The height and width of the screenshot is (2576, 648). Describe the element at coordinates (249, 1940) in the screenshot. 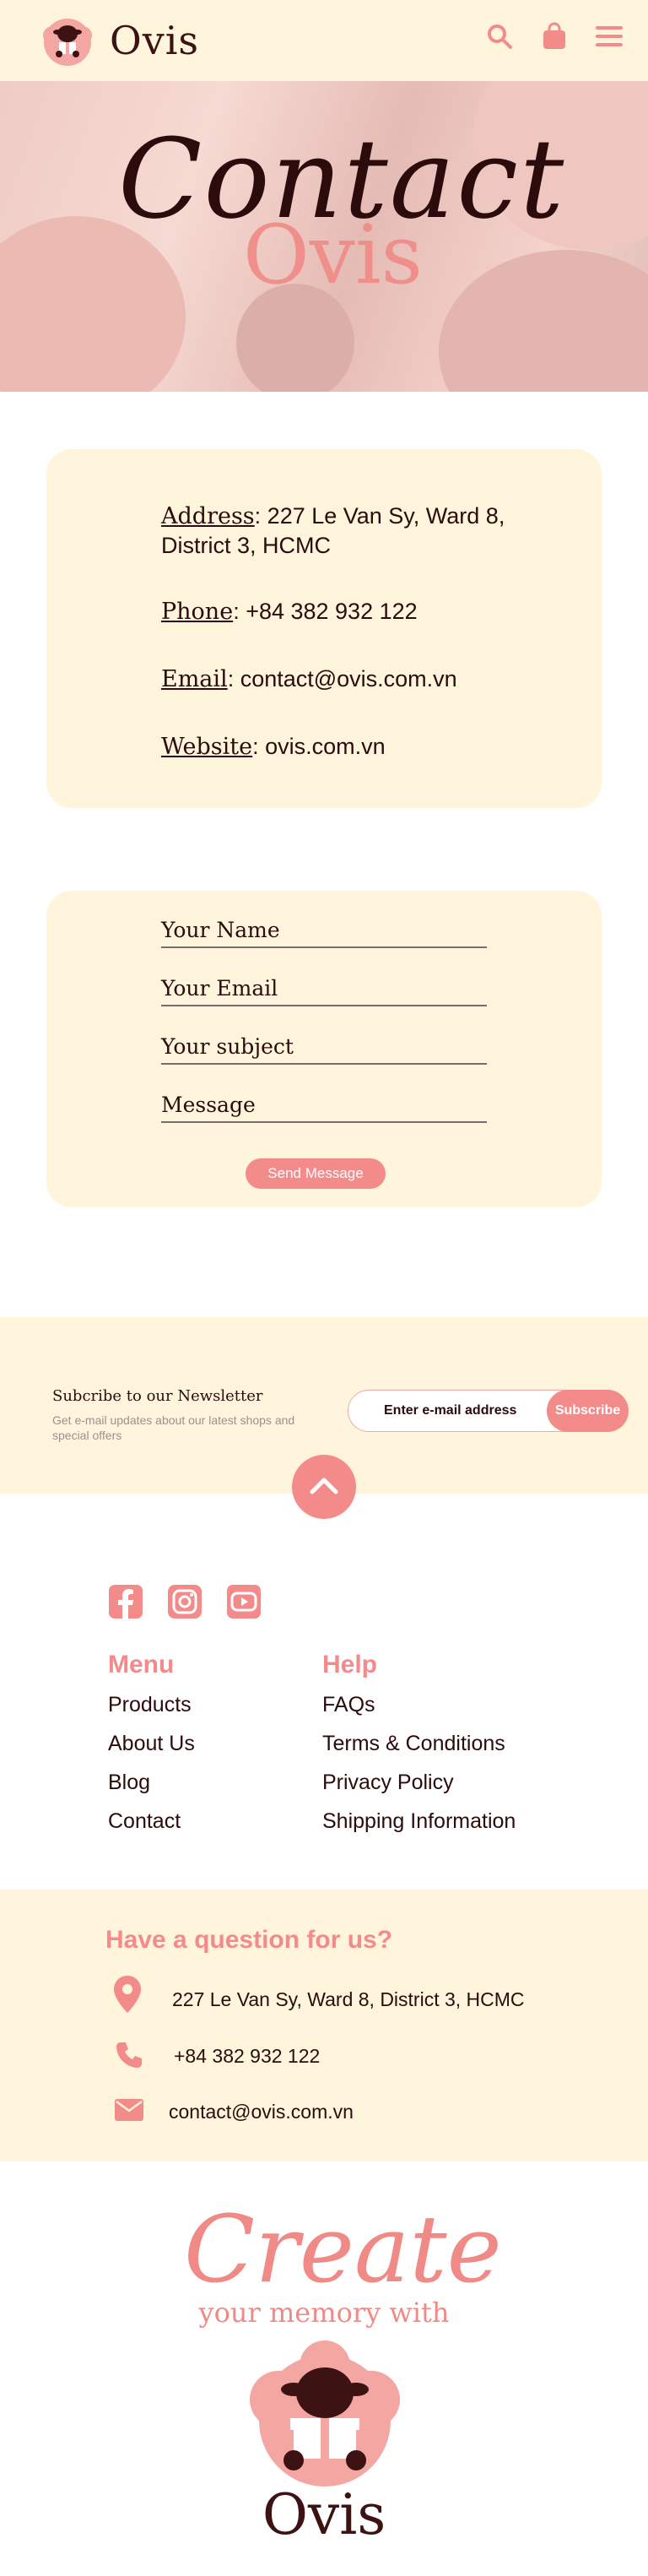

I see `question-title: Have a question for us?` at that location.